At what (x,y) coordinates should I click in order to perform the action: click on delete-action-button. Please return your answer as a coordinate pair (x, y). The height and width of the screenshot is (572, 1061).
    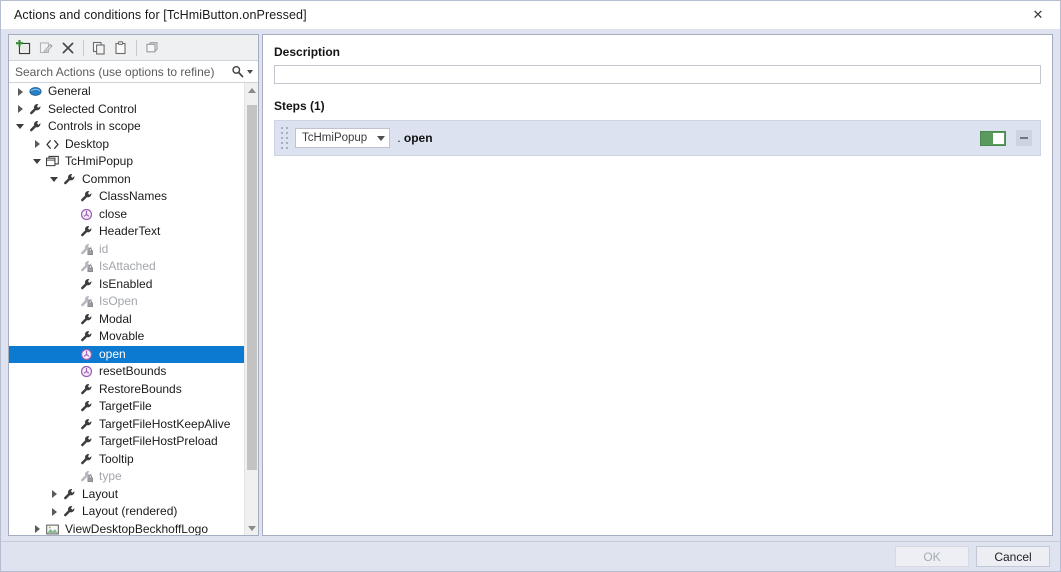
    Looking at the image, I should click on (68, 48).